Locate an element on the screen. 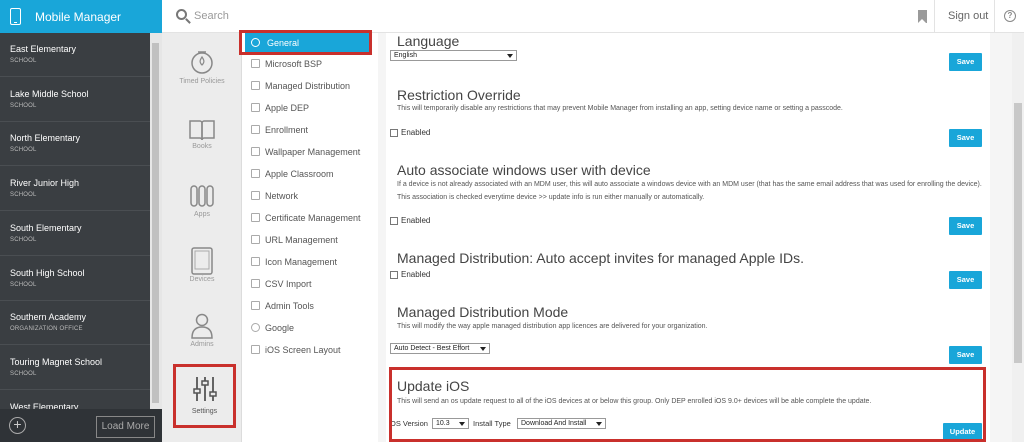 The width and height of the screenshot is (1024, 442). school-name: South High School is located at coordinates (47, 273).